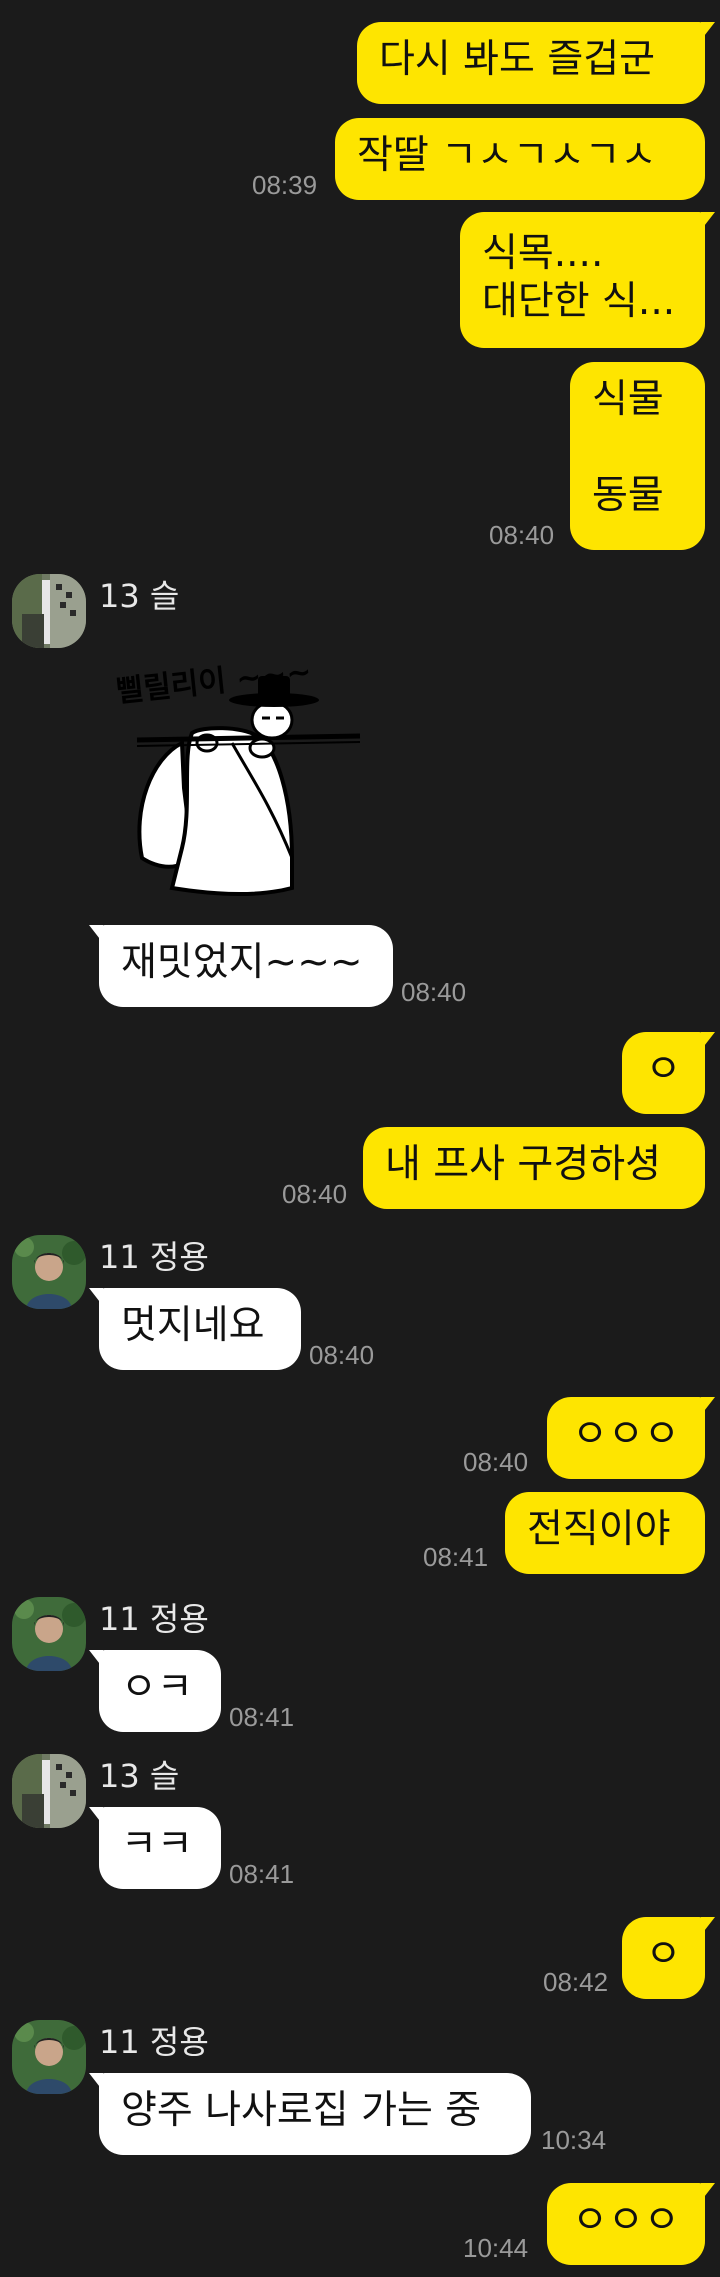 This screenshot has height=2277, width=720. What do you see at coordinates (574, 2140) in the screenshot?
I see `message-timestamp: 10:34` at bounding box center [574, 2140].